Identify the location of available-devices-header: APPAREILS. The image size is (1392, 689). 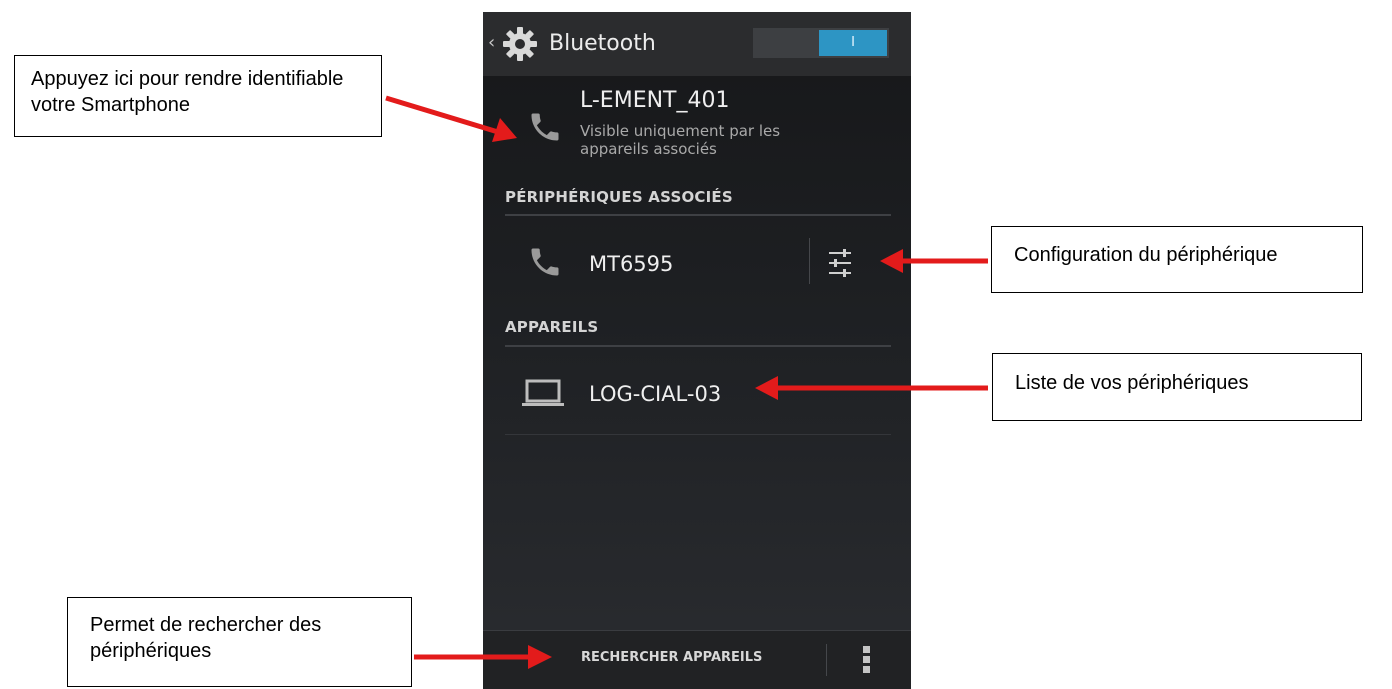
(552, 327).